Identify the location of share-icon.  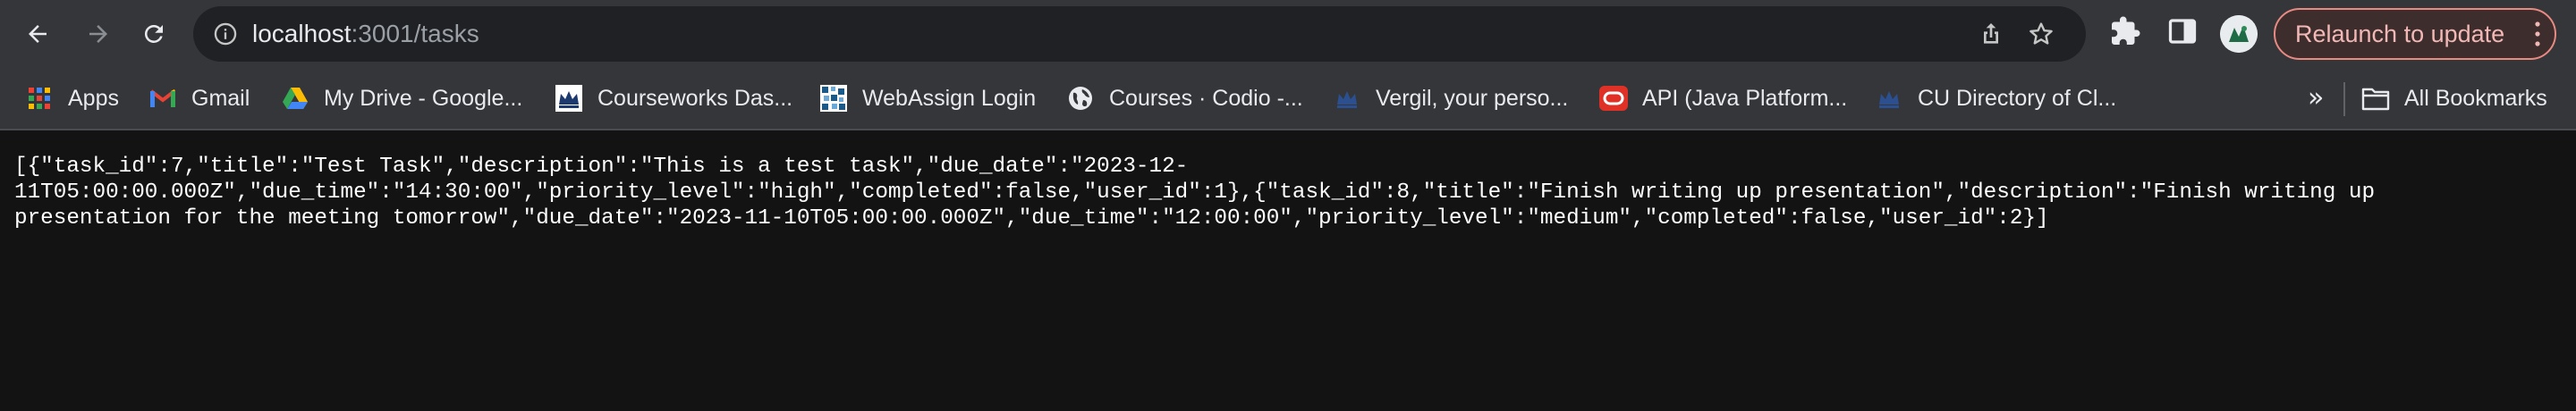
(1991, 34).